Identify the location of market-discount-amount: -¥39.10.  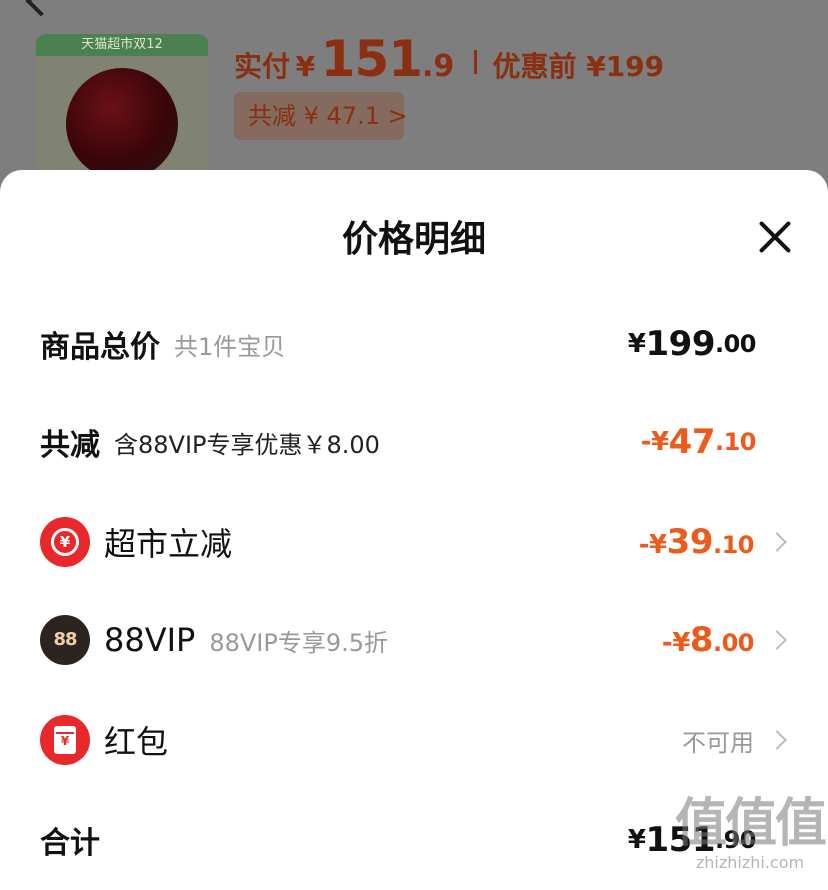
(696, 542).